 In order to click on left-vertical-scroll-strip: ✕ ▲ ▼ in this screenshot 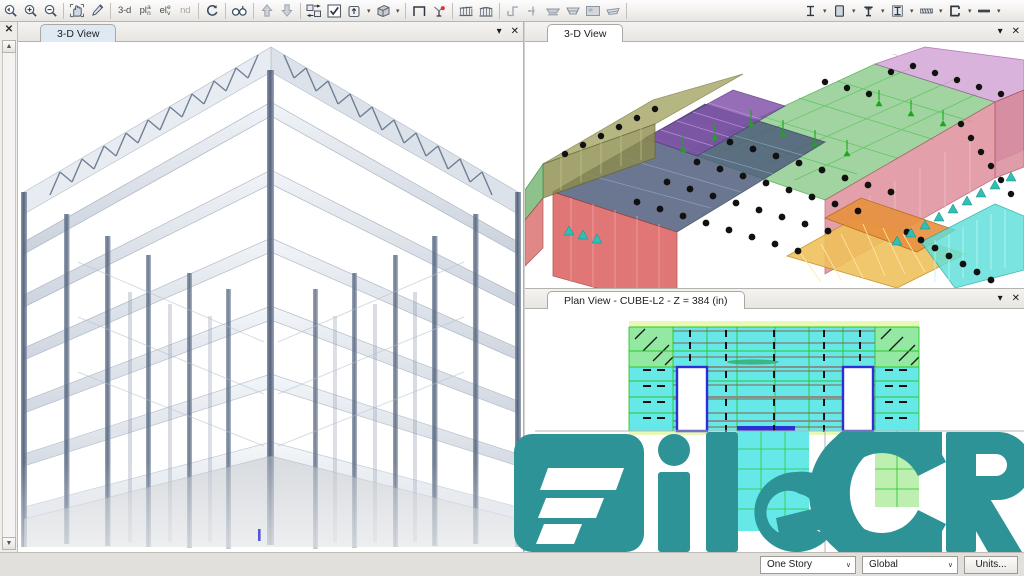, I will do `click(9, 287)`.